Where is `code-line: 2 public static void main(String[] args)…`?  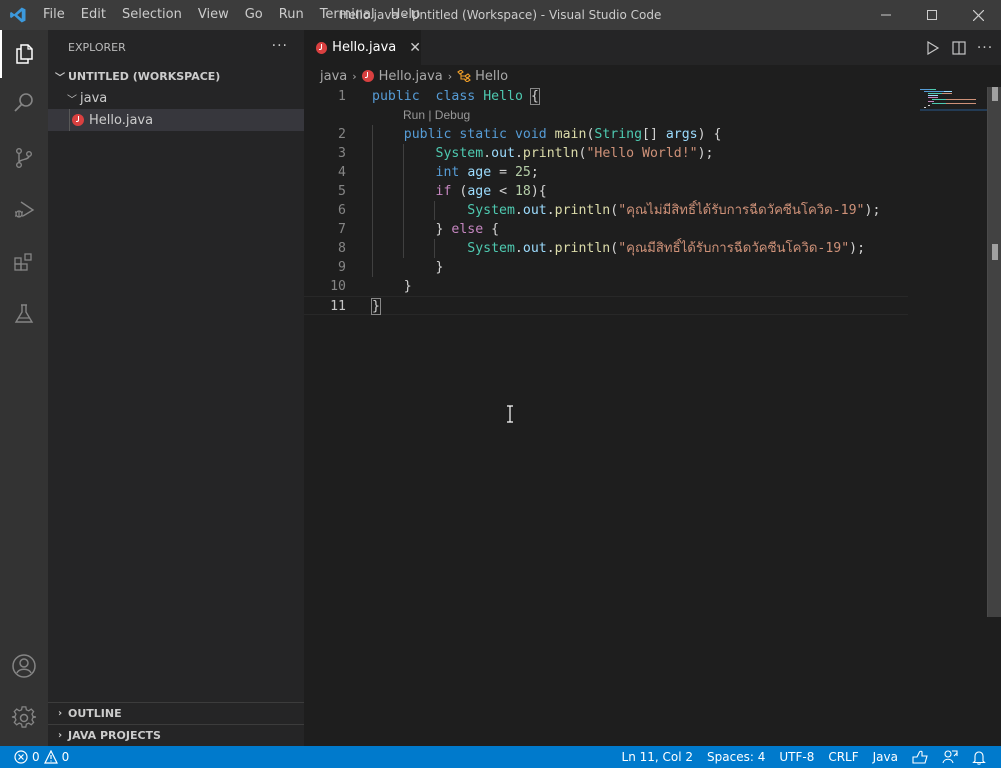
code-line: 2 public static void main(String[] args)… is located at coordinates (606, 134).